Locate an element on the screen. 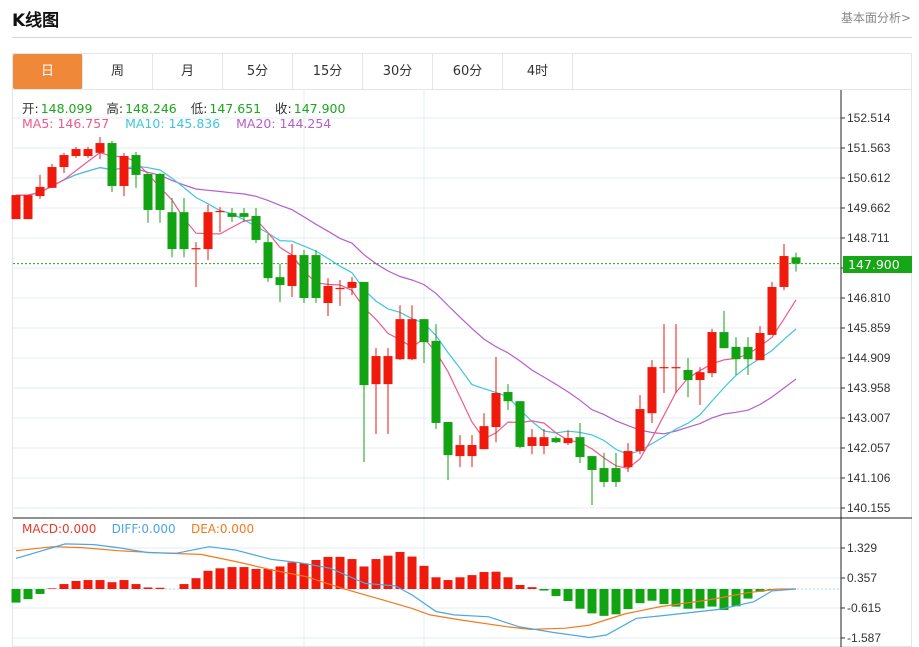  price-tick-label: 150.612 is located at coordinates (869, 178).